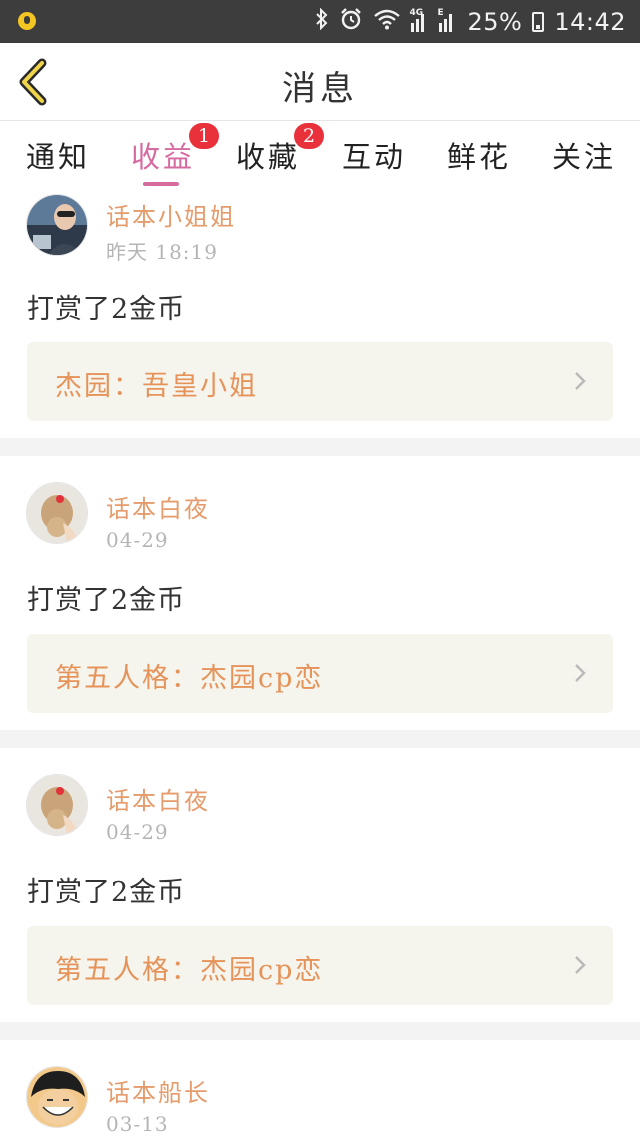  Describe the element at coordinates (162, 252) in the screenshot. I see `message-time: 昨天 18:19` at that location.